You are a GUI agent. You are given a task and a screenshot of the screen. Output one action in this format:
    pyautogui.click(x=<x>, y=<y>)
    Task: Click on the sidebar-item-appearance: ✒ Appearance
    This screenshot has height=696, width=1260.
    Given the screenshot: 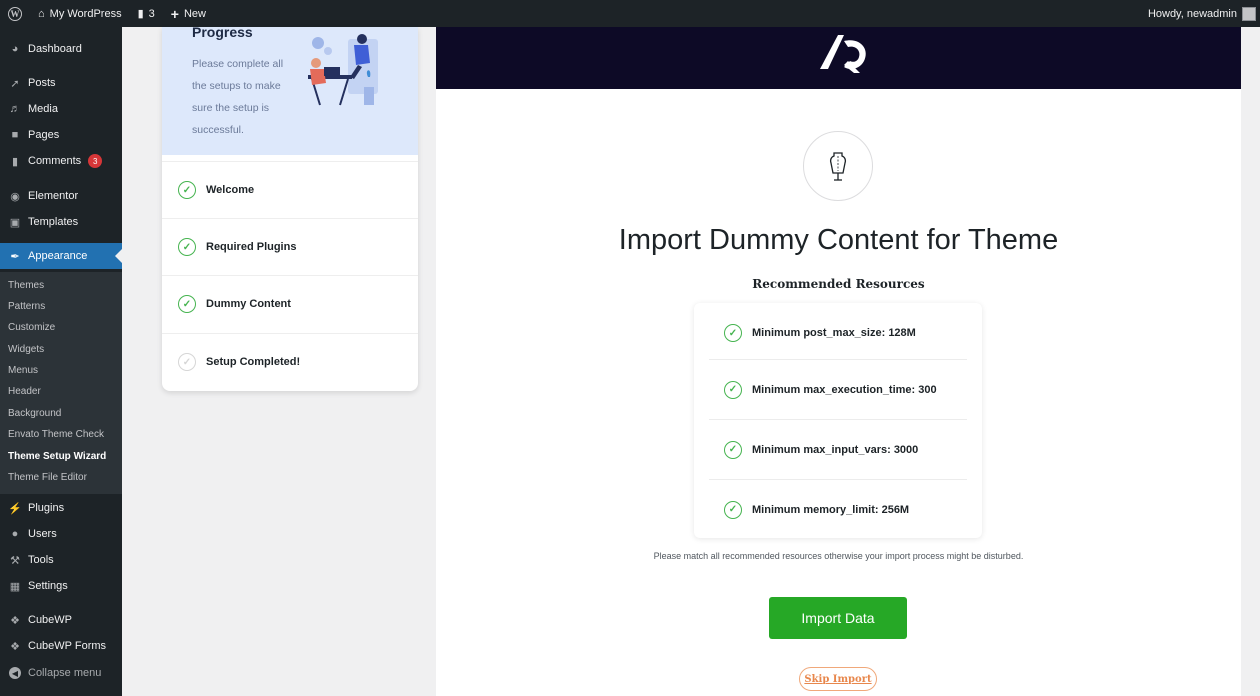 What is the action you would take?
    pyautogui.click(x=61, y=256)
    